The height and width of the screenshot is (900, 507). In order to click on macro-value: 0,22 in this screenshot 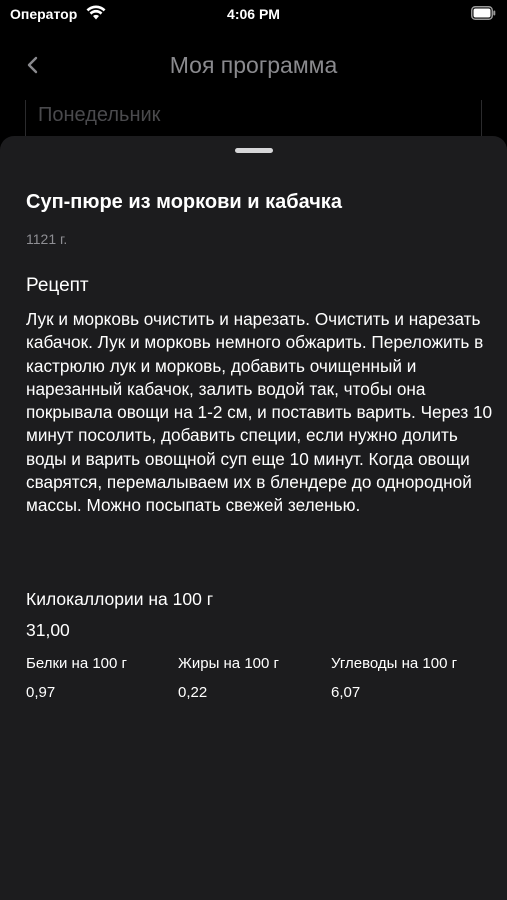, I will do `click(193, 692)`.